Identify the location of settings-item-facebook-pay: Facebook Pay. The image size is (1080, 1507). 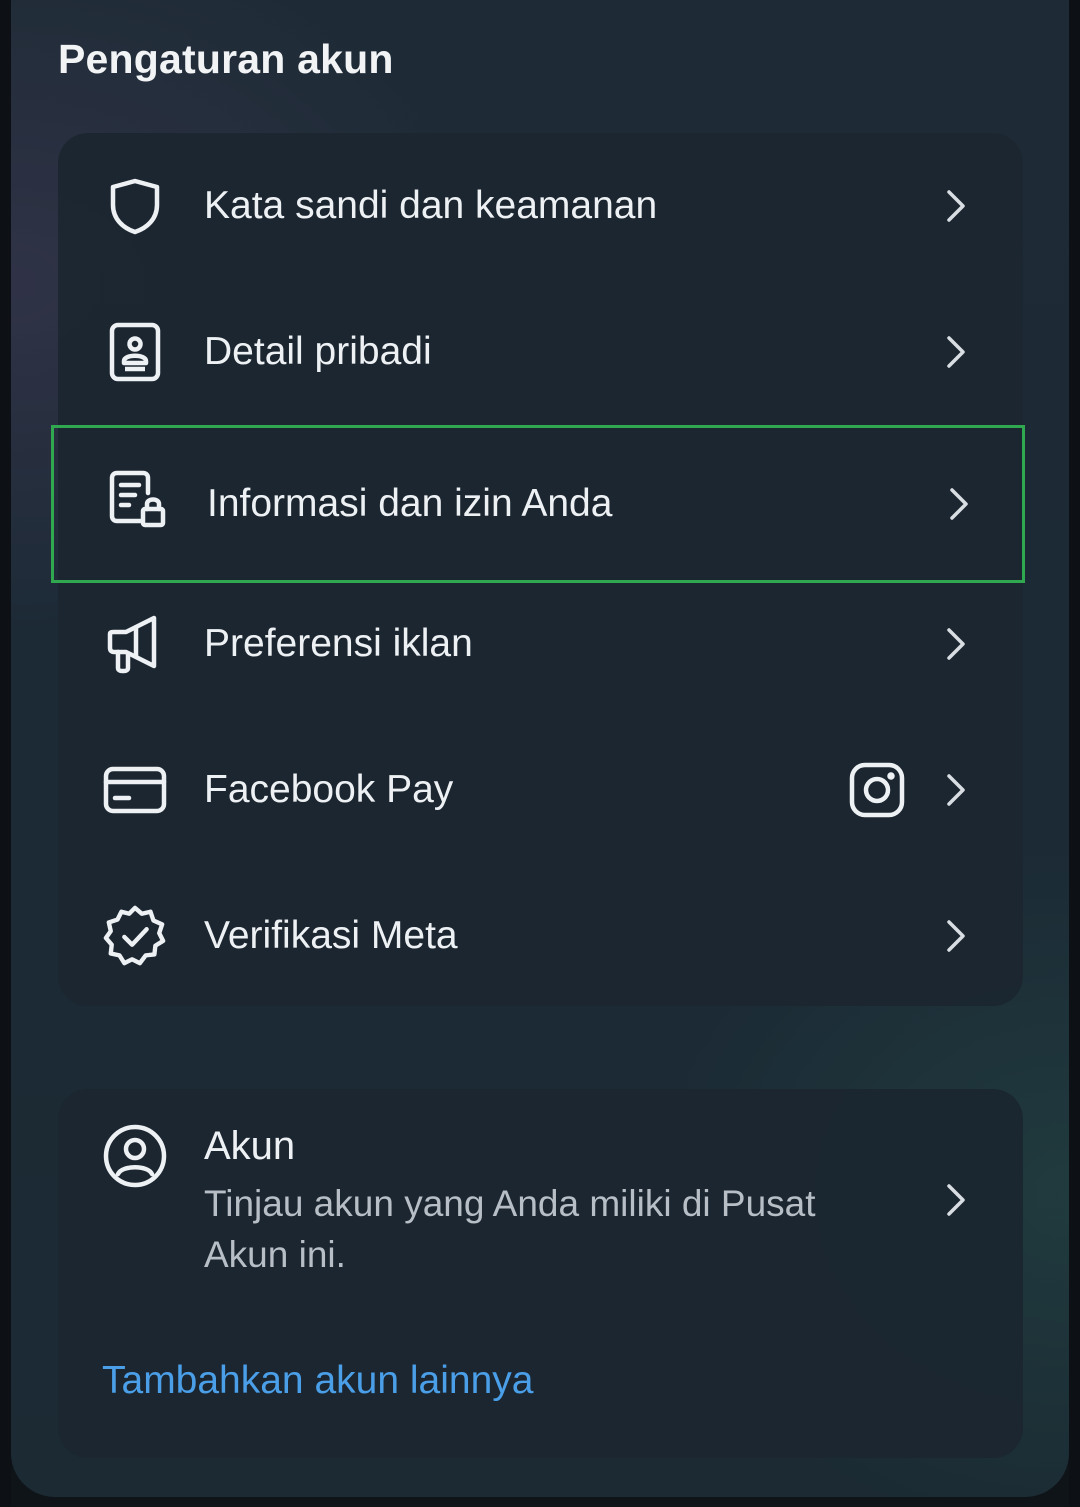
(538, 790).